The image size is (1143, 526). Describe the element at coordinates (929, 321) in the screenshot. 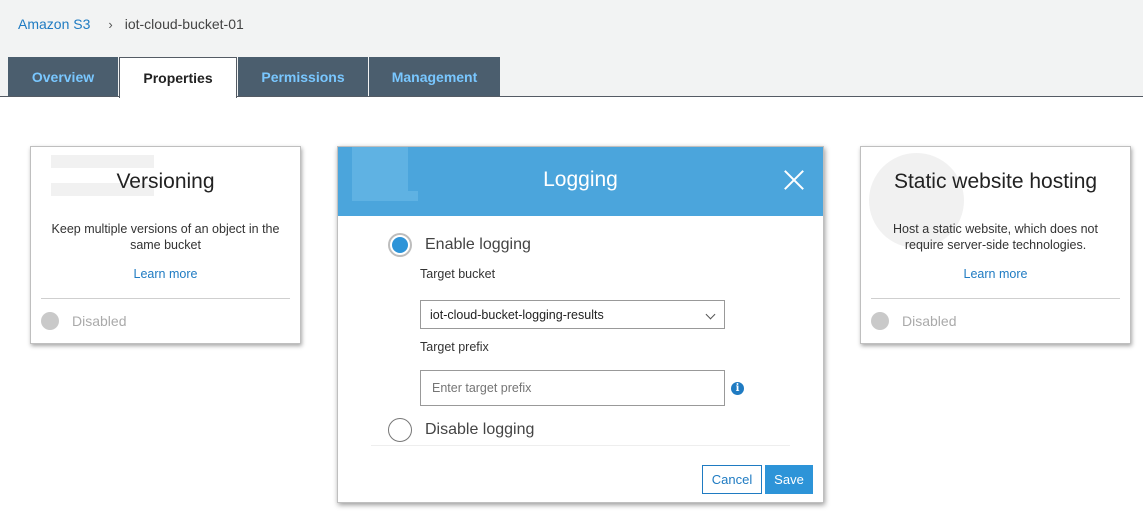

I see `website-status-label: Disabled` at that location.